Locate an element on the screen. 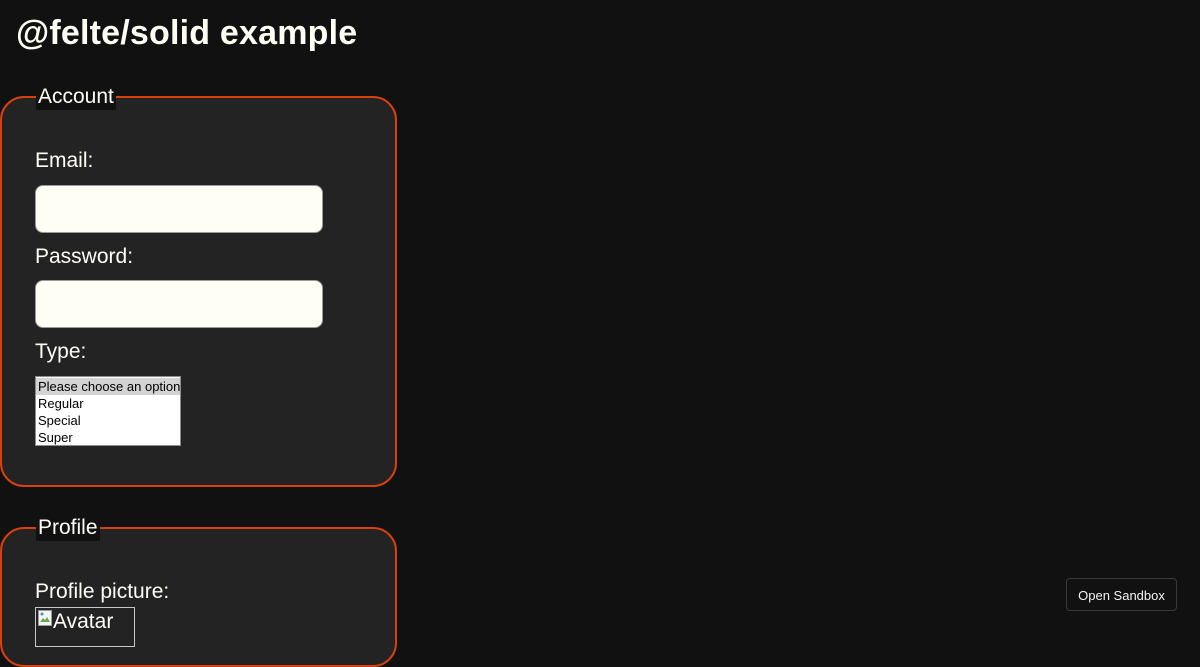 The height and width of the screenshot is (667, 1200). avatar-alt-text: Avatar is located at coordinates (83, 621).